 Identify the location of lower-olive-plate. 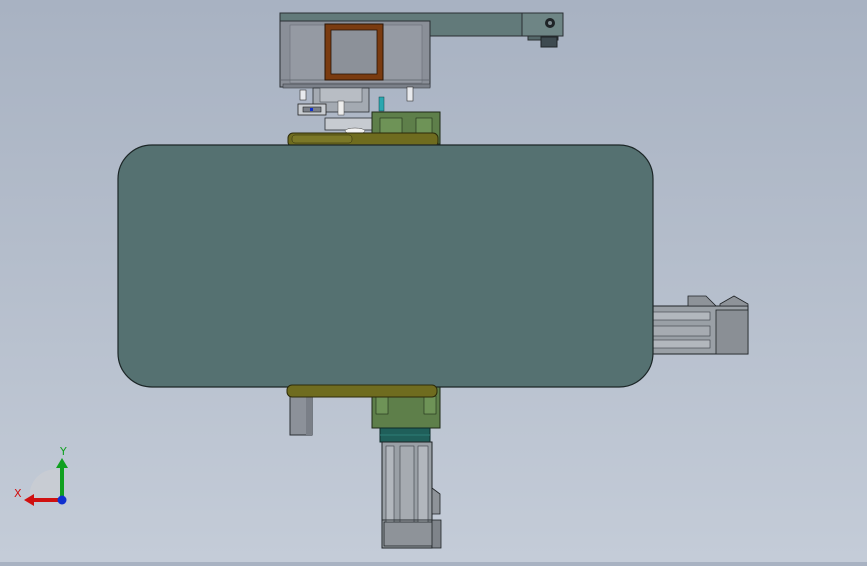
(362, 391).